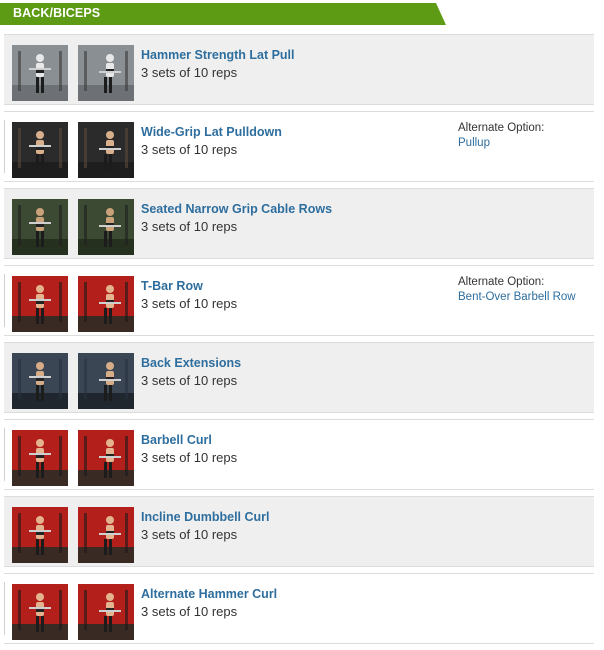  Describe the element at coordinates (299, 377) in the screenshot. I see `exercise-row: Back Extensions 3 sets of 10 reps` at that location.